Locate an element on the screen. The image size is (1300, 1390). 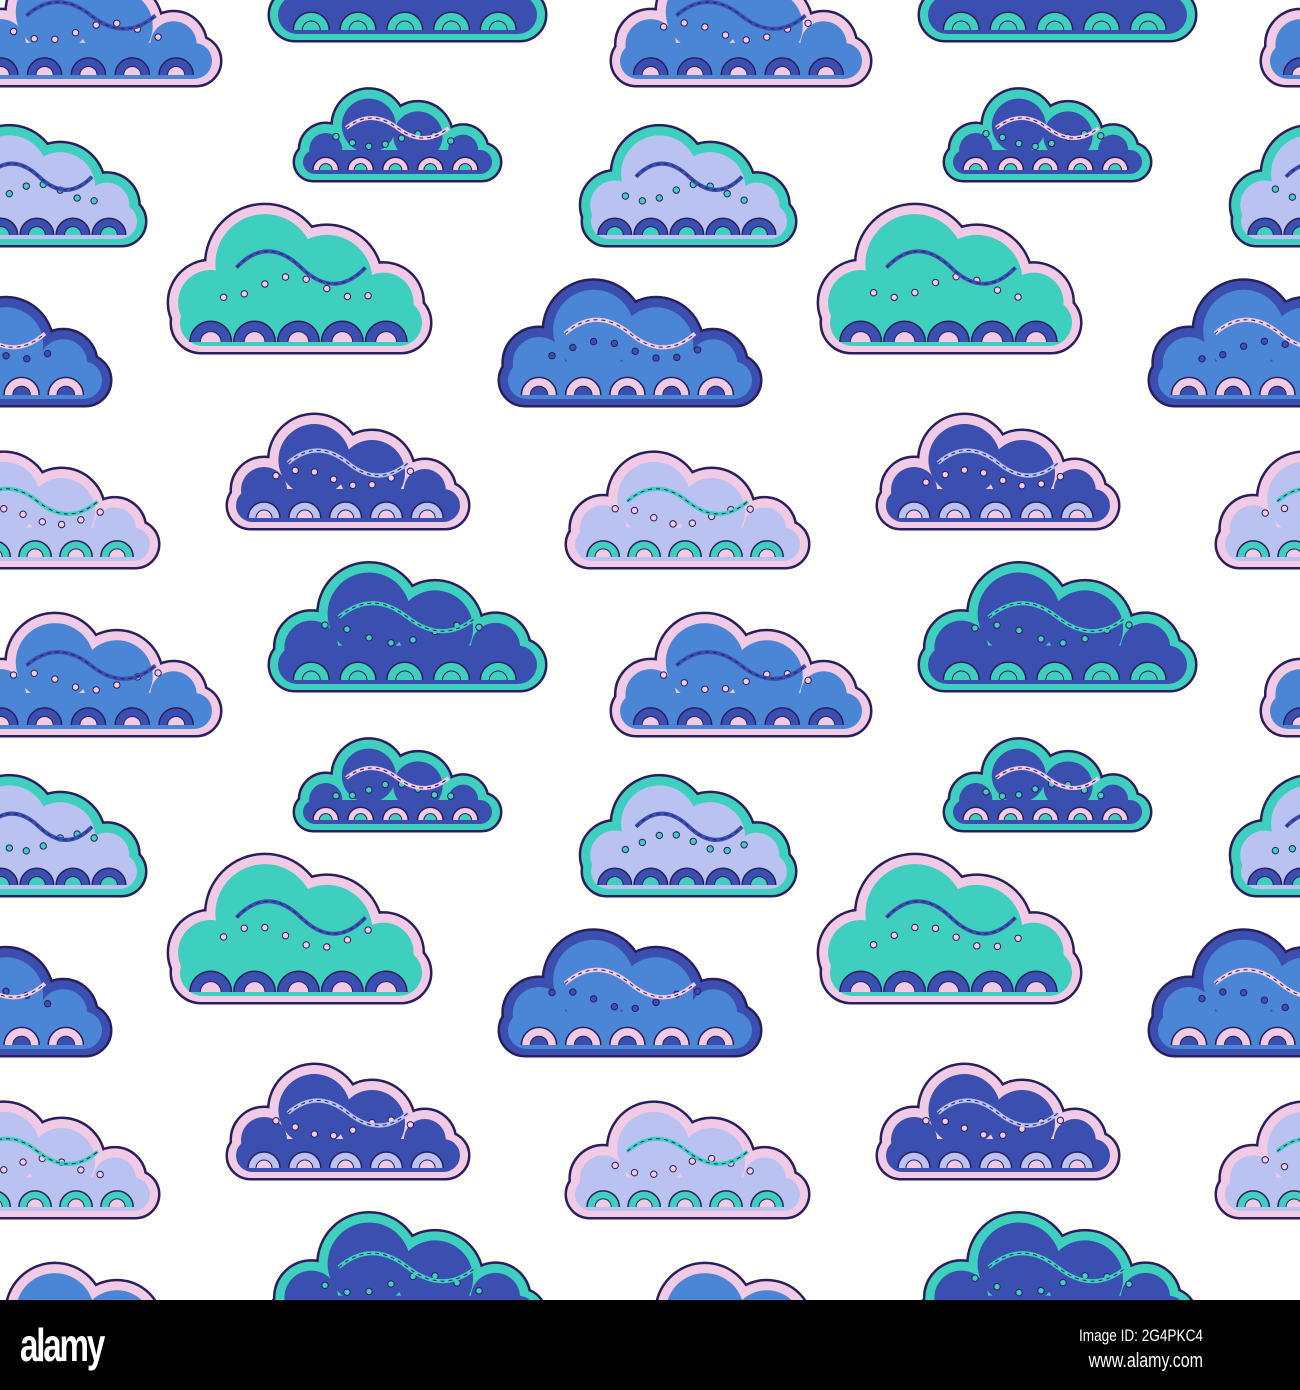
image-id: Image ID: 2G4PKC4 is located at coordinates (1141, 1335).